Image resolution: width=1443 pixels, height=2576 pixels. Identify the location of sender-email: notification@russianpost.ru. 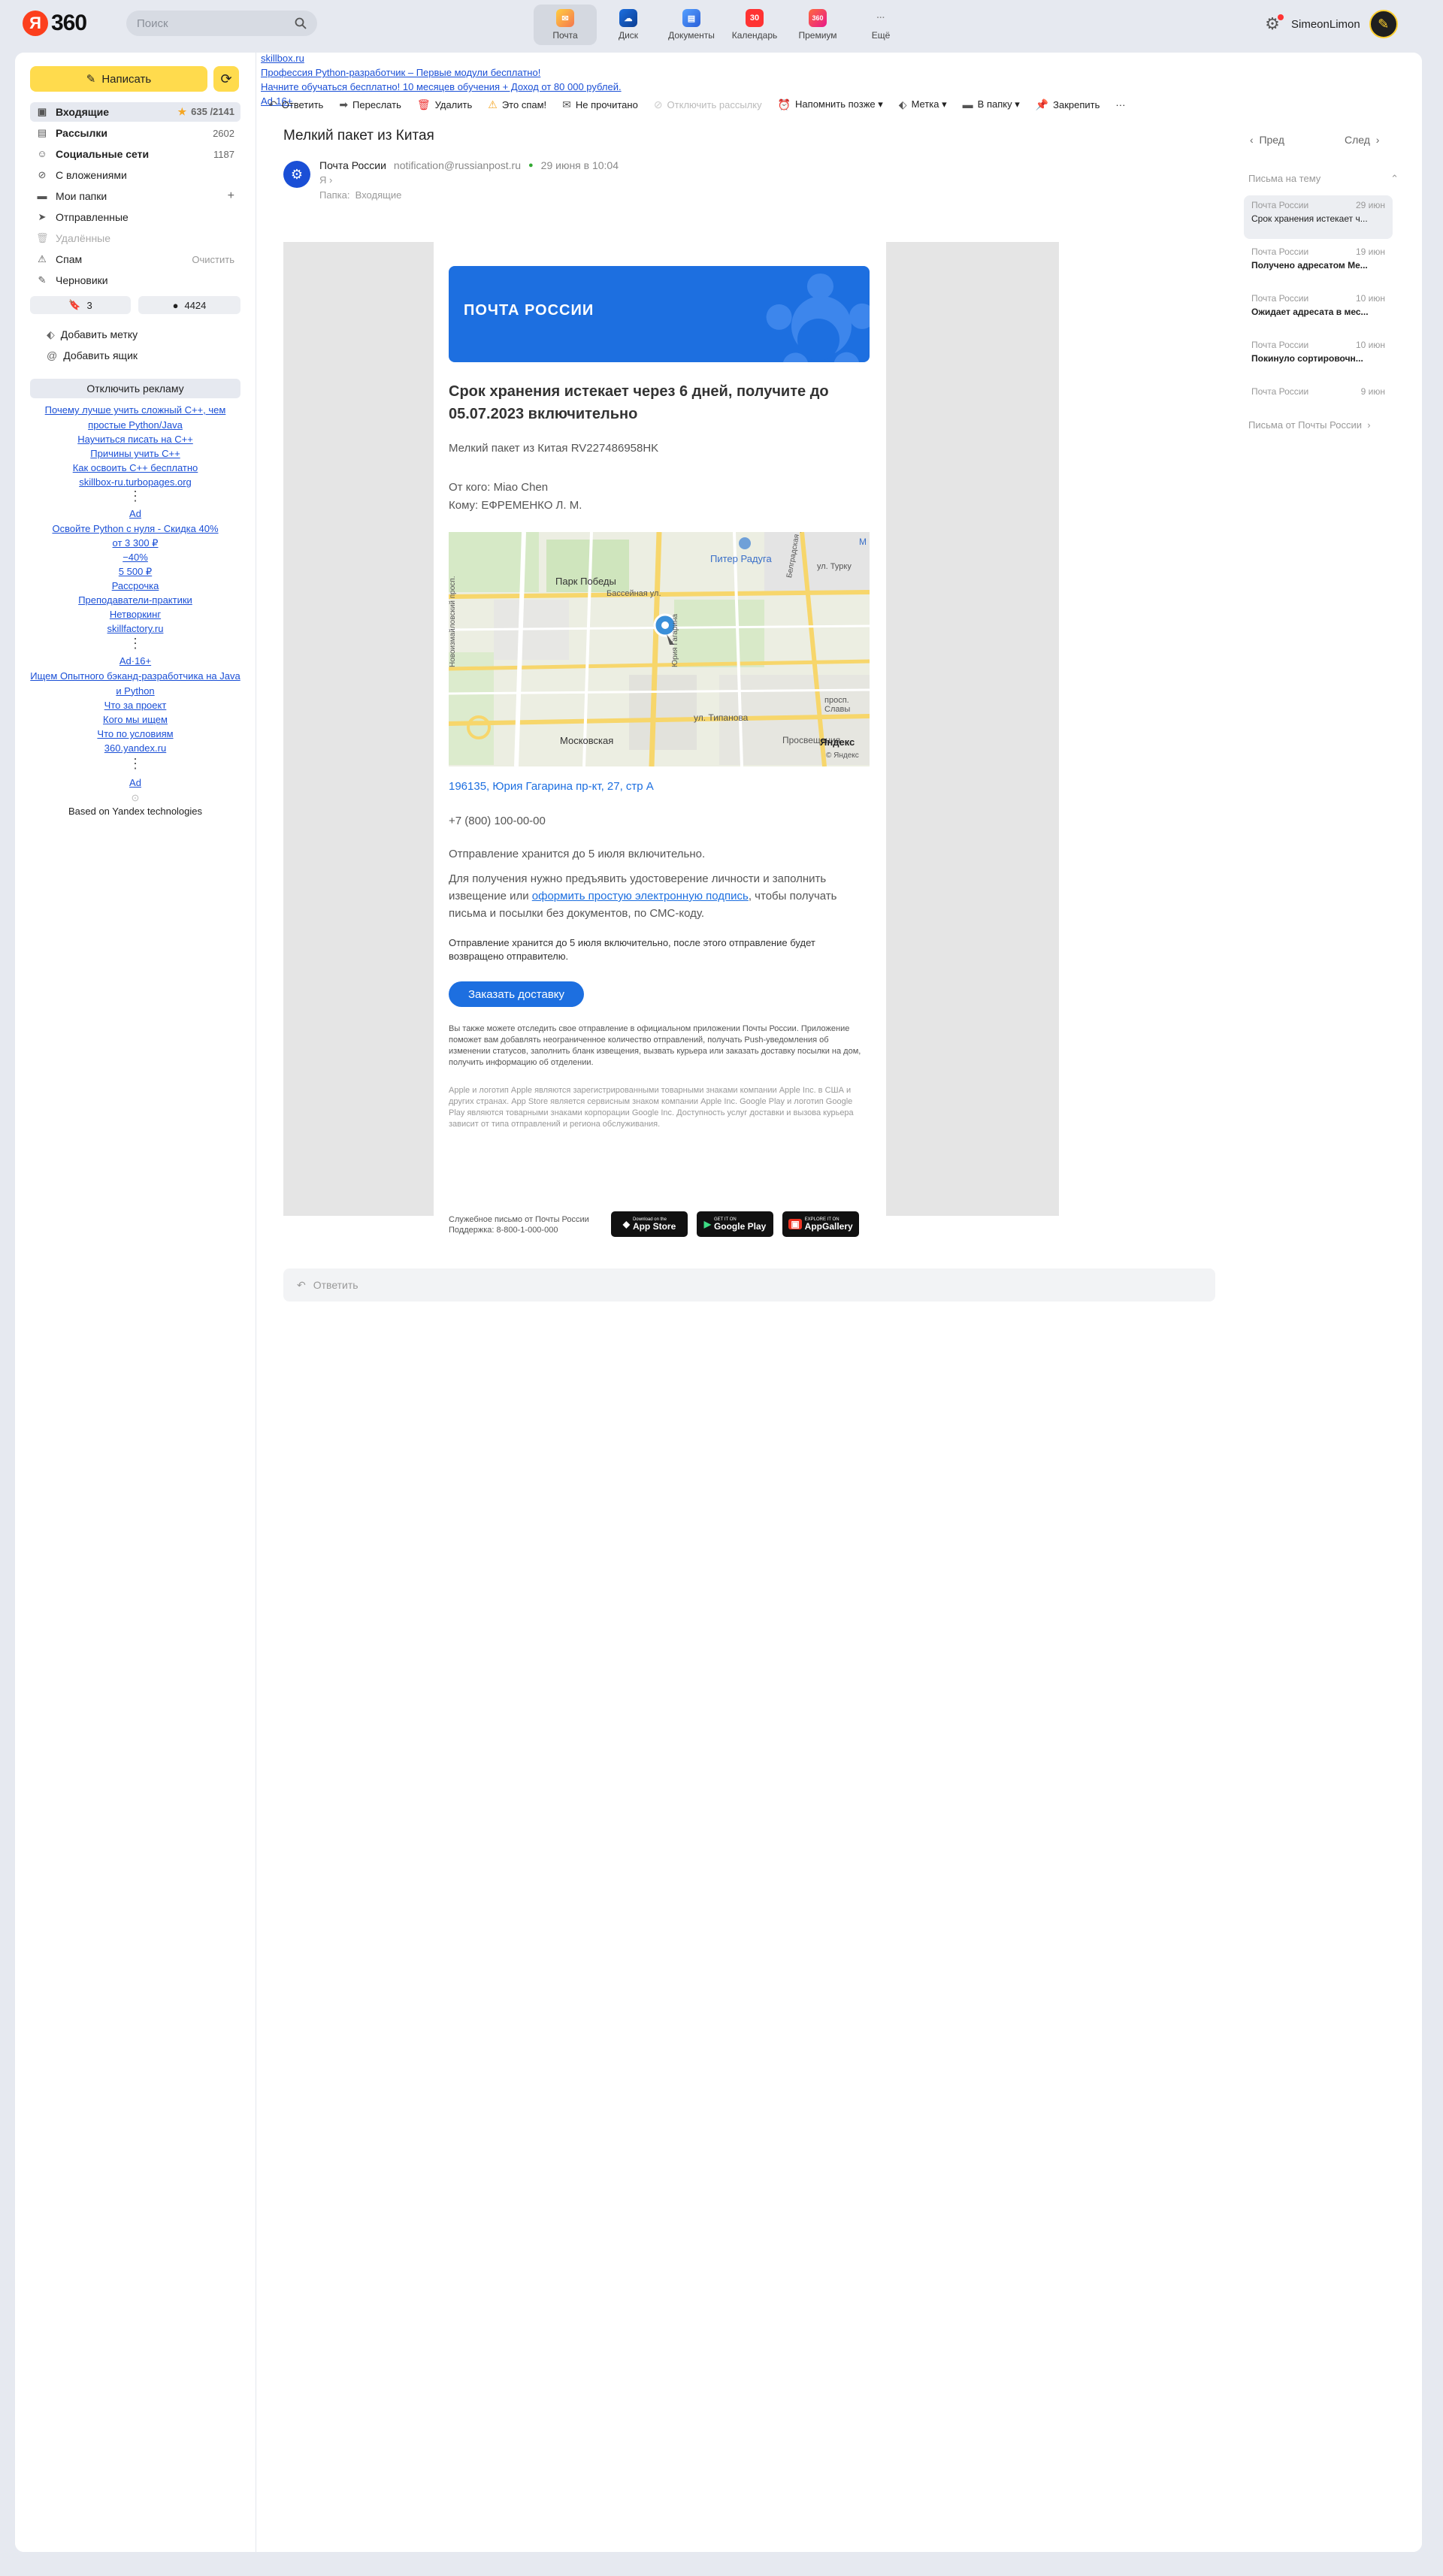
(458, 165).